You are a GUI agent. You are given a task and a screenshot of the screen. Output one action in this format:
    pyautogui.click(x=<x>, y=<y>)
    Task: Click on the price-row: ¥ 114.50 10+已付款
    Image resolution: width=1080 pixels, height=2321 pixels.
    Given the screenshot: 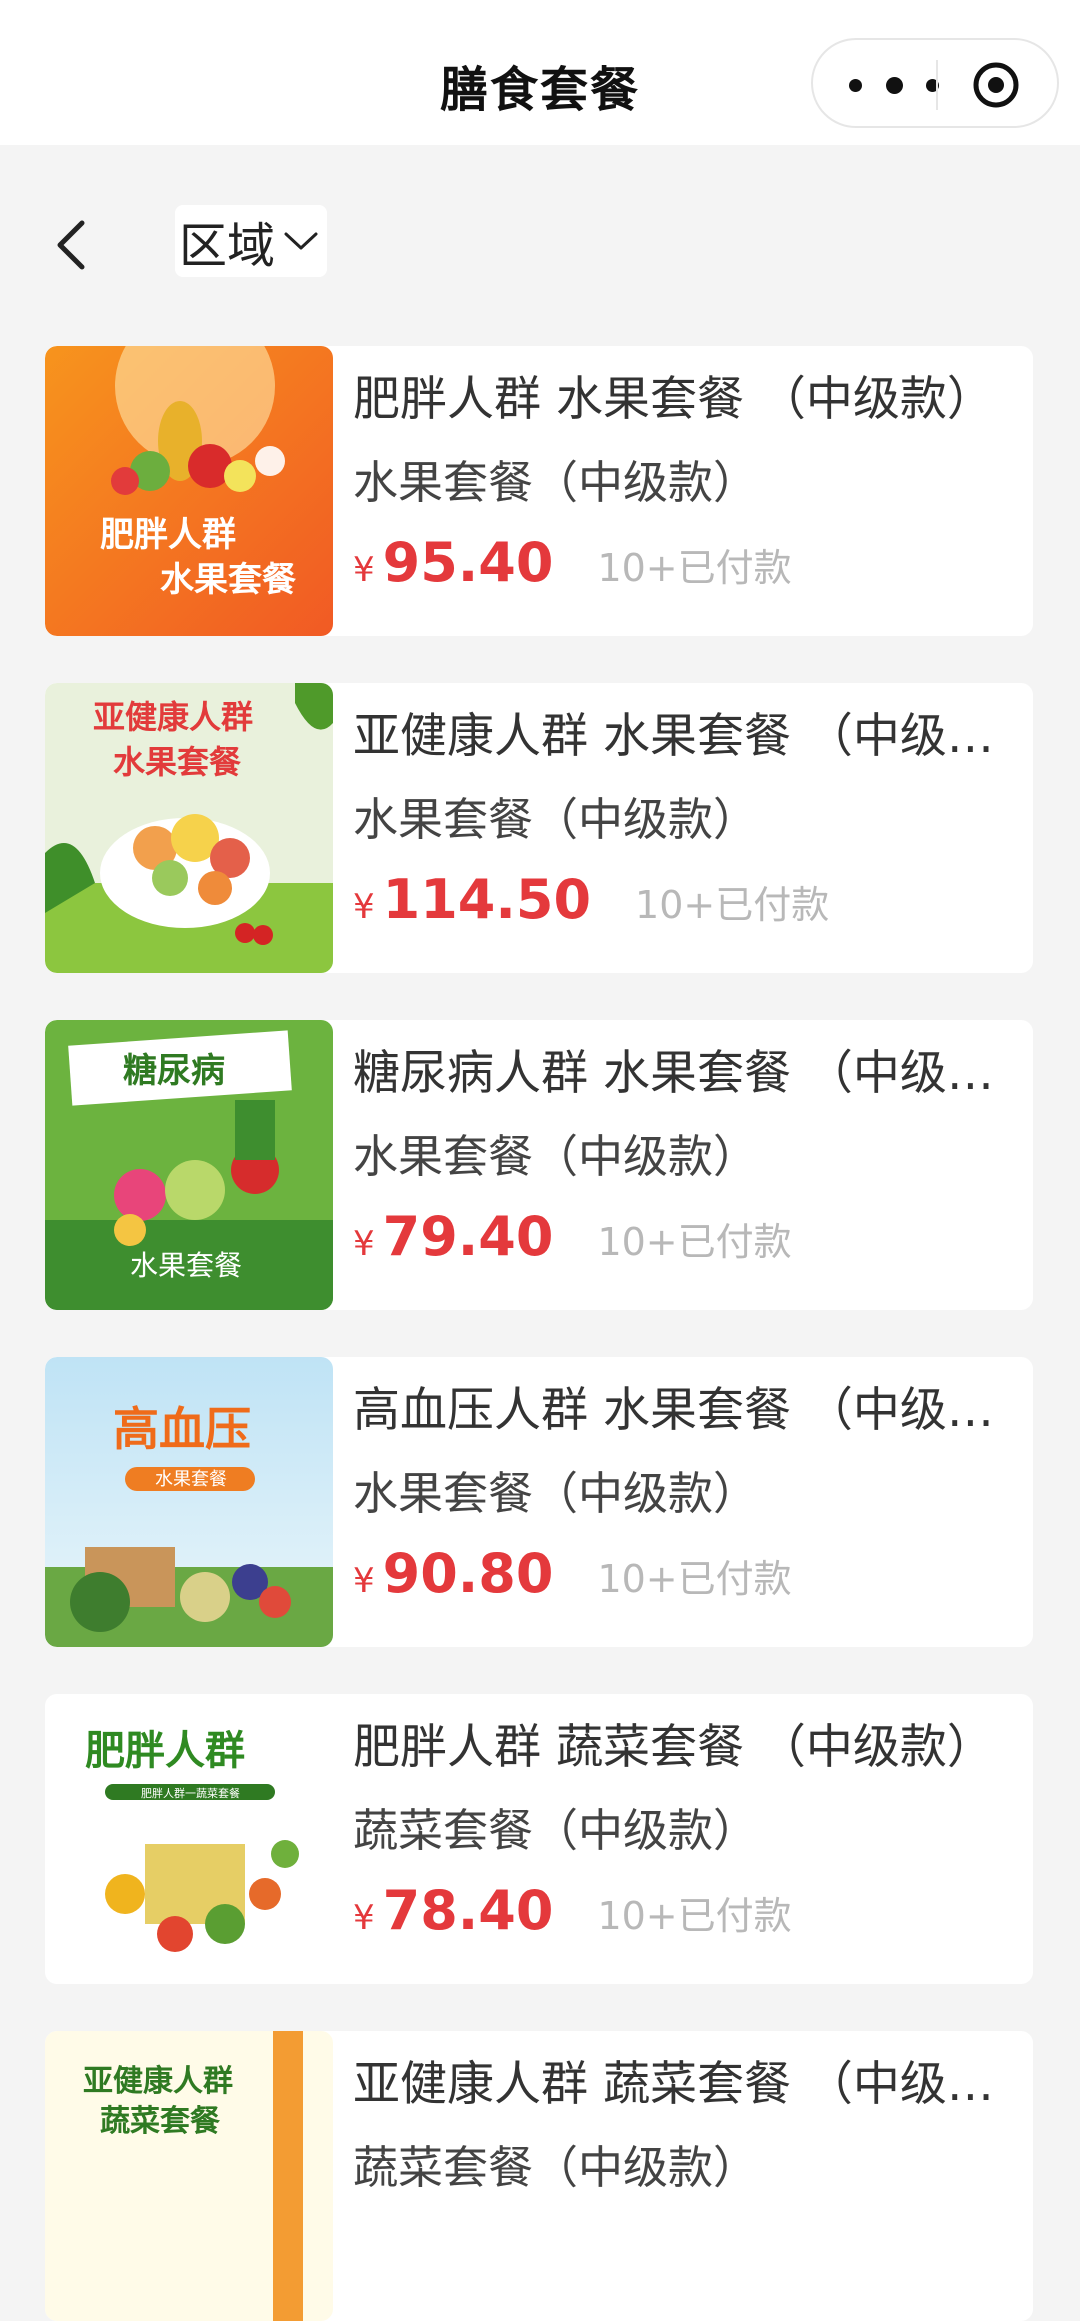 What is the action you would take?
    pyautogui.click(x=591, y=903)
    